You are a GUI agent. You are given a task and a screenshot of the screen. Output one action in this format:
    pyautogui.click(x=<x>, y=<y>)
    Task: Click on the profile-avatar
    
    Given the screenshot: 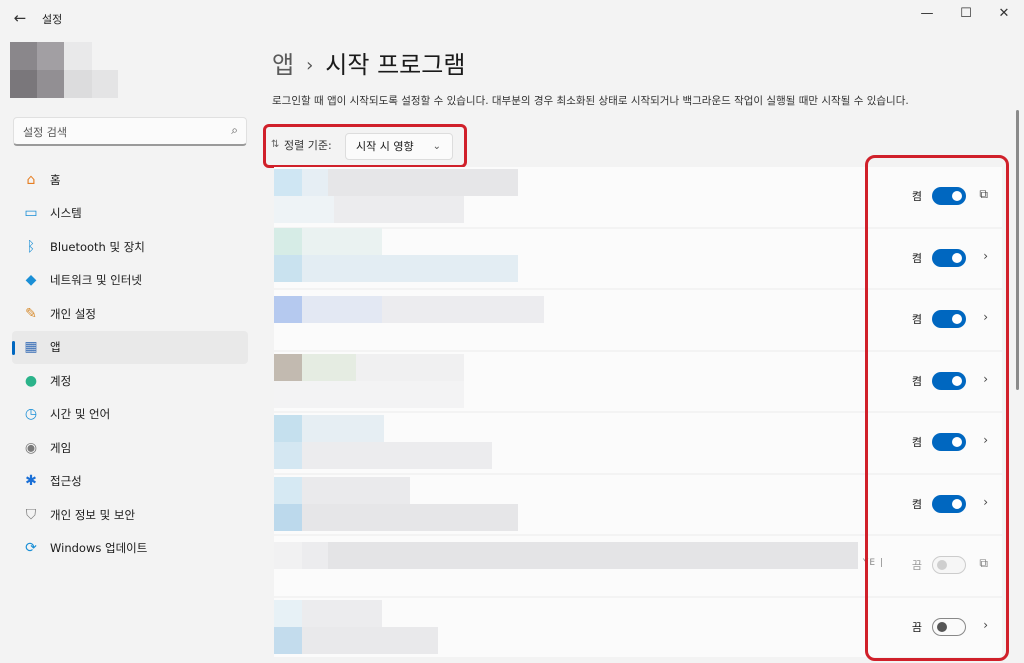 What is the action you would take?
    pyautogui.click(x=65, y=71)
    